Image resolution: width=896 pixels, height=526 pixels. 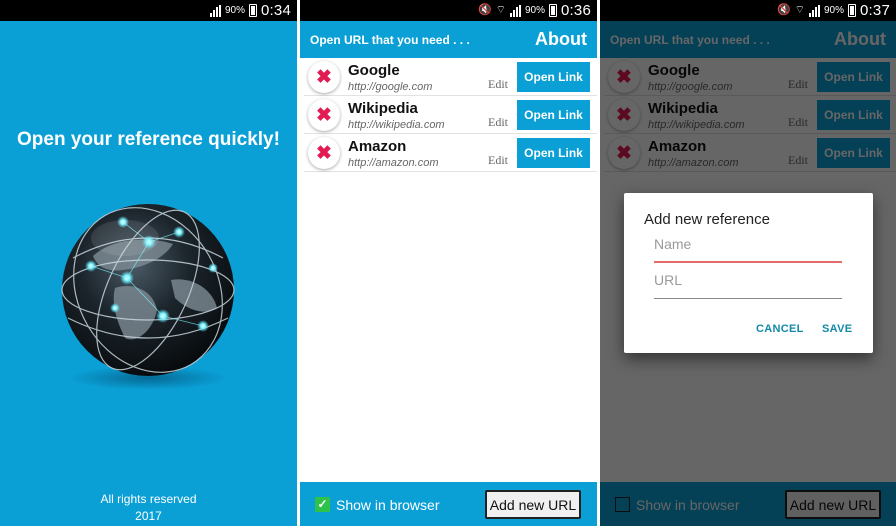 What do you see at coordinates (383, 108) in the screenshot?
I see `item-name: Wikipedia` at bounding box center [383, 108].